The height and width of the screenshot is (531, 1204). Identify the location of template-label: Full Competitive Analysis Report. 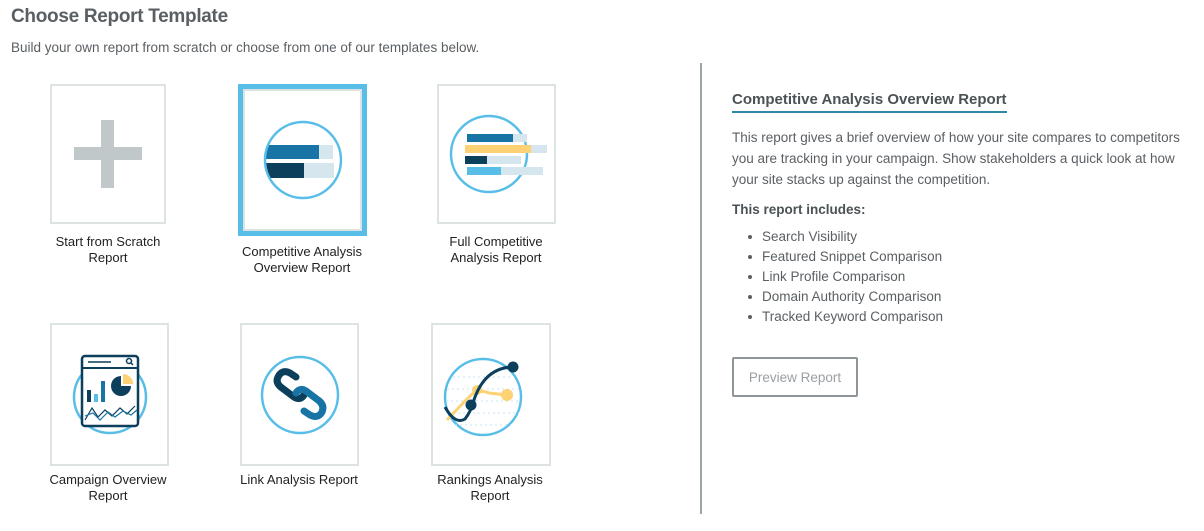
(496, 250).